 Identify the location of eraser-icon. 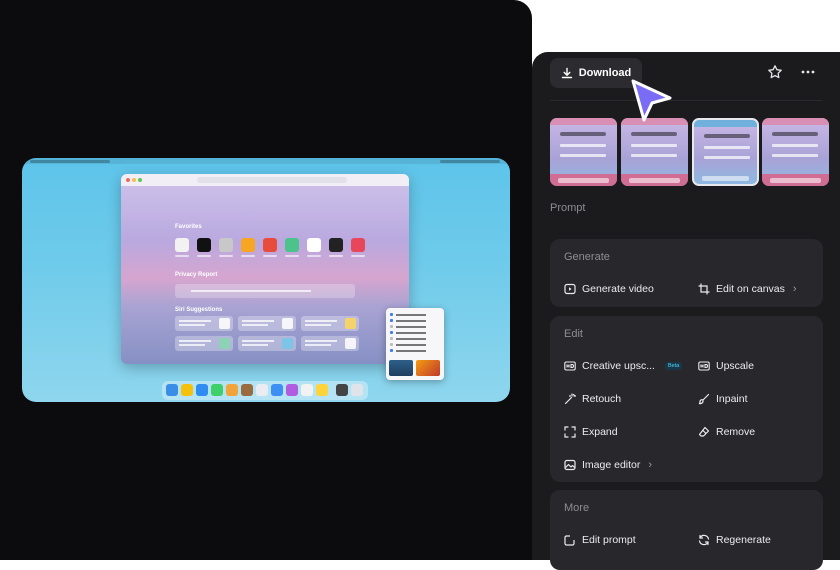
(704, 431).